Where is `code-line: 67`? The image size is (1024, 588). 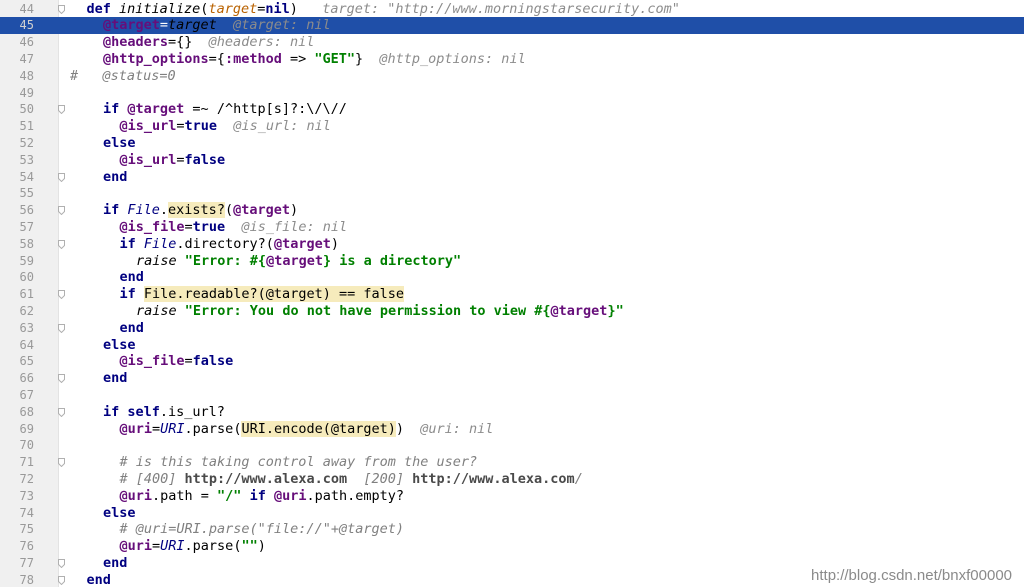 code-line: 67 is located at coordinates (512, 395).